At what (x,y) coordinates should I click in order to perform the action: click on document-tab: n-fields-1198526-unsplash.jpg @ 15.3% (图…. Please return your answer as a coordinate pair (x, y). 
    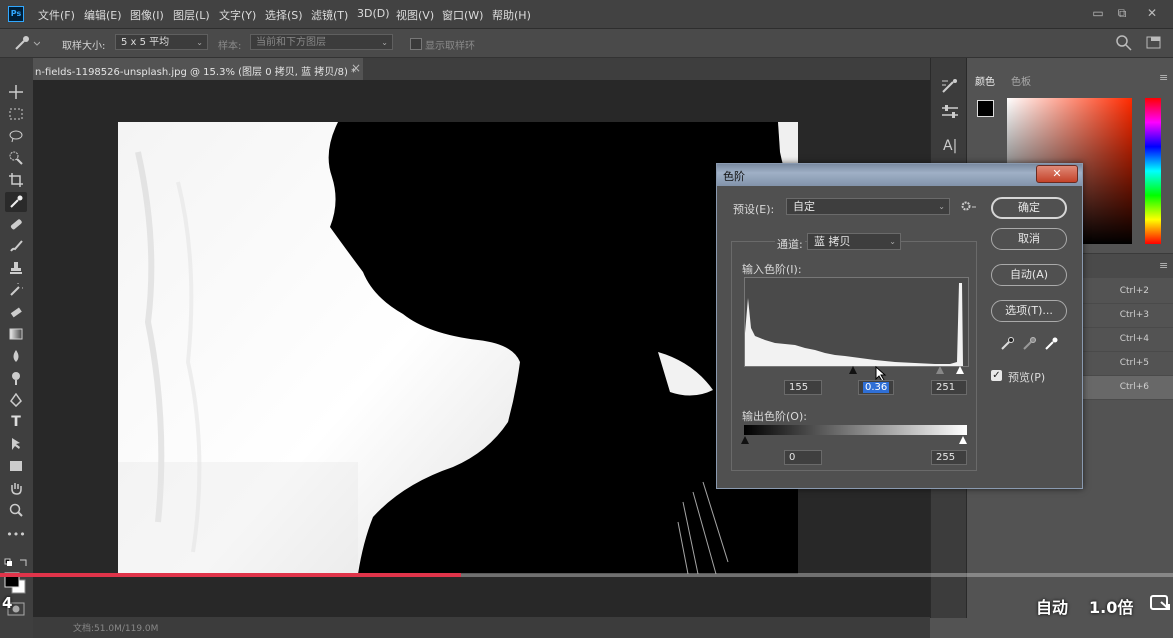
    Looking at the image, I should click on (198, 69).